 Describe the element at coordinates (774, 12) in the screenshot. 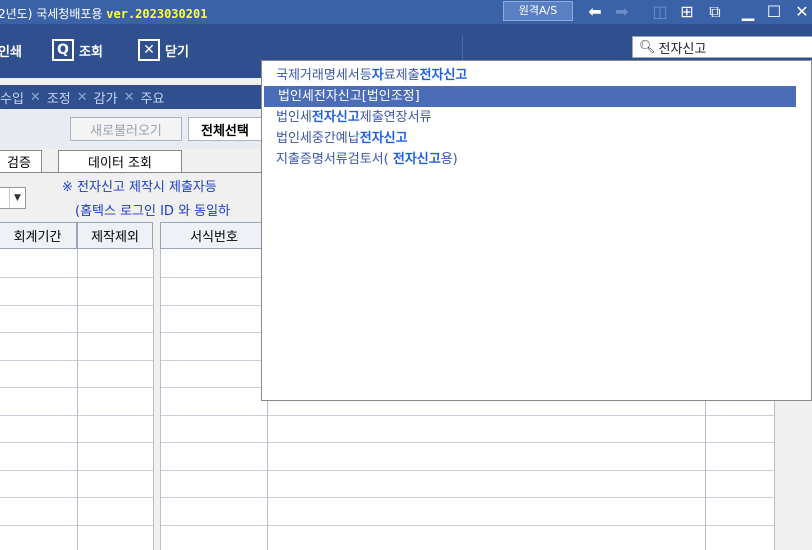

I see `maximize-icon: ☐` at that location.